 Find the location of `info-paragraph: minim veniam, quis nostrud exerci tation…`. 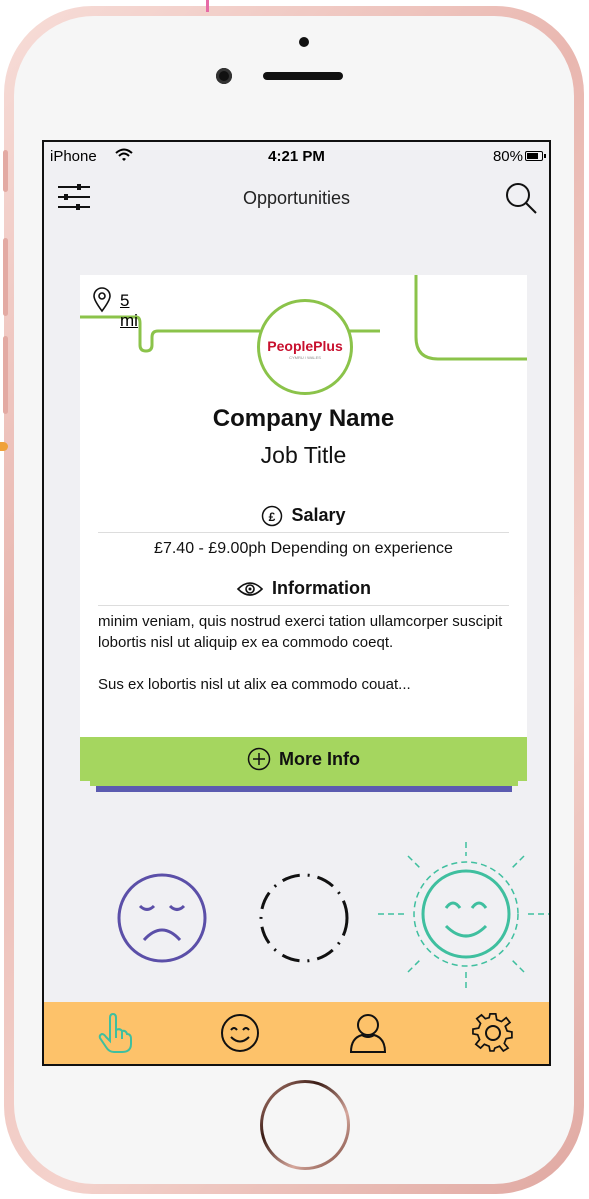

info-paragraph: minim veniam, quis nostrud exerci tation… is located at coordinates (300, 632).